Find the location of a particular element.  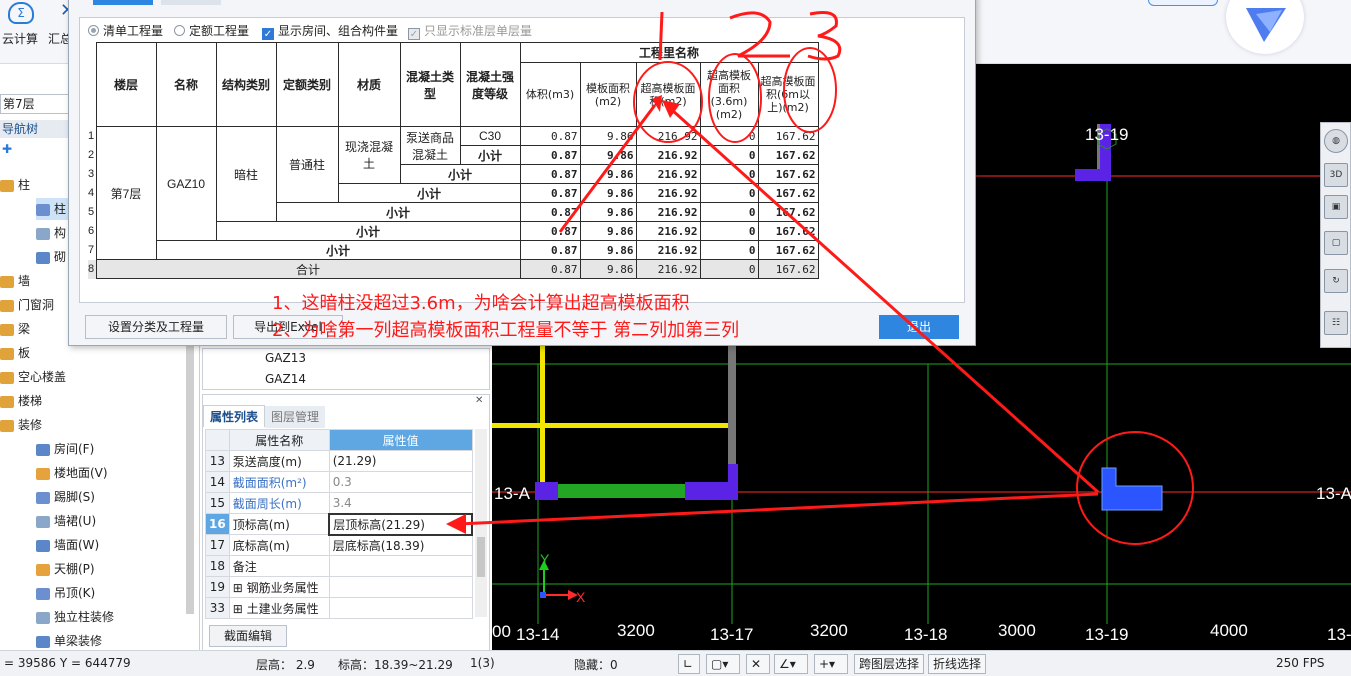

nav-tree-item: 构 is located at coordinates (51, 233).